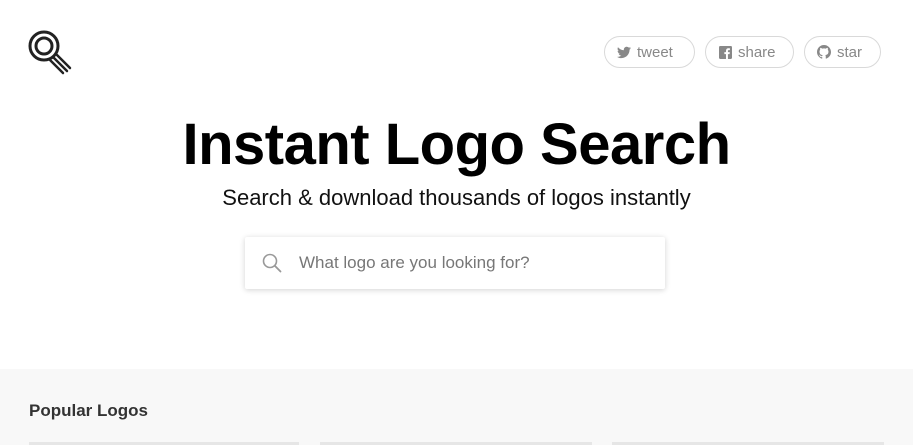  Describe the element at coordinates (624, 52) in the screenshot. I see `twitter-icon` at that location.